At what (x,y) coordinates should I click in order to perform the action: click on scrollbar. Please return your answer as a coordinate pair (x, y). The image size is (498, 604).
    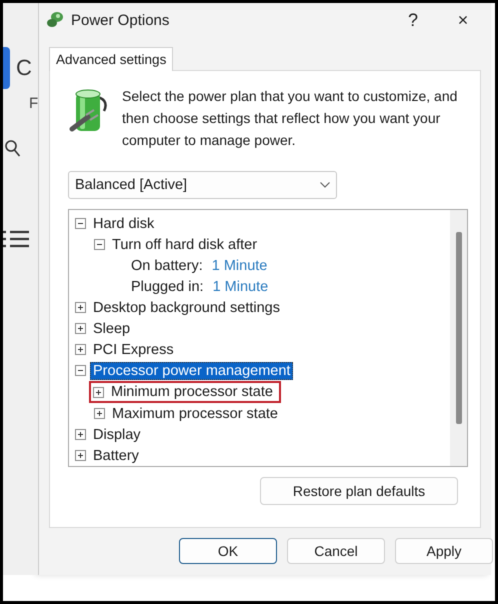
    Looking at the image, I should click on (458, 338).